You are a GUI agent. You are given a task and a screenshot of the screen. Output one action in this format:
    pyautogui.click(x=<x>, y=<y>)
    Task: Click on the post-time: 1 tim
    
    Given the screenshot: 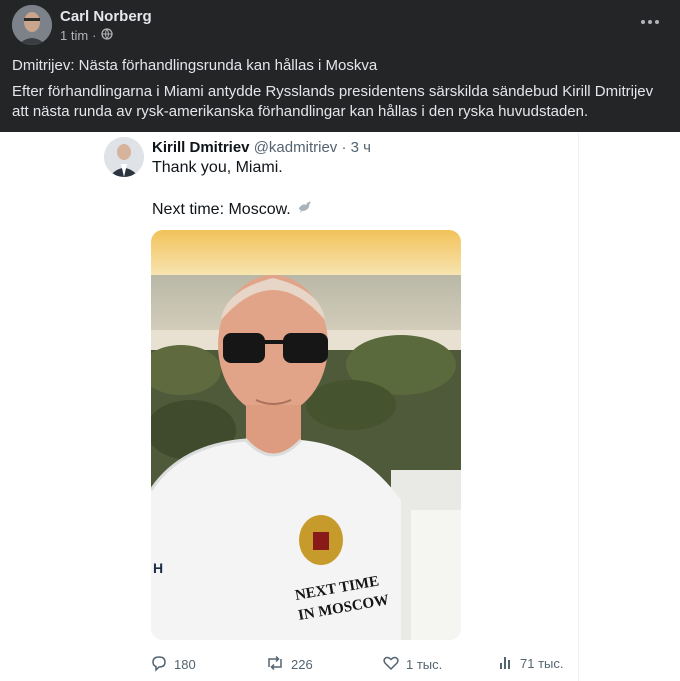 What is the action you would take?
    pyautogui.click(x=74, y=35)
    